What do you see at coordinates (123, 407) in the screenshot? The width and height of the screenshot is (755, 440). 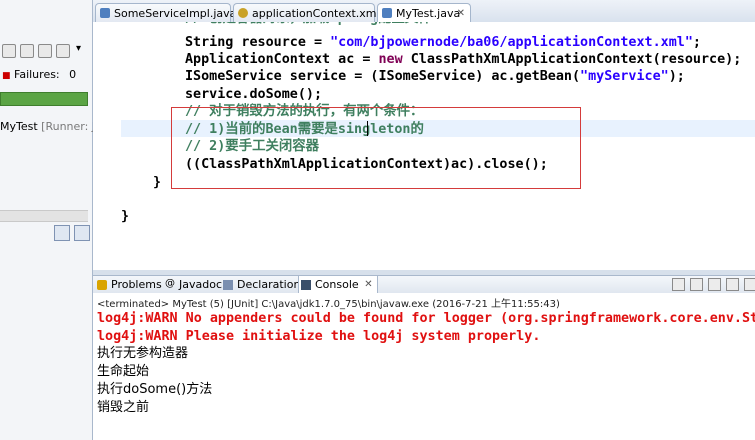 I see `console-line: 销毁之前` at bounding box center [123, 407].